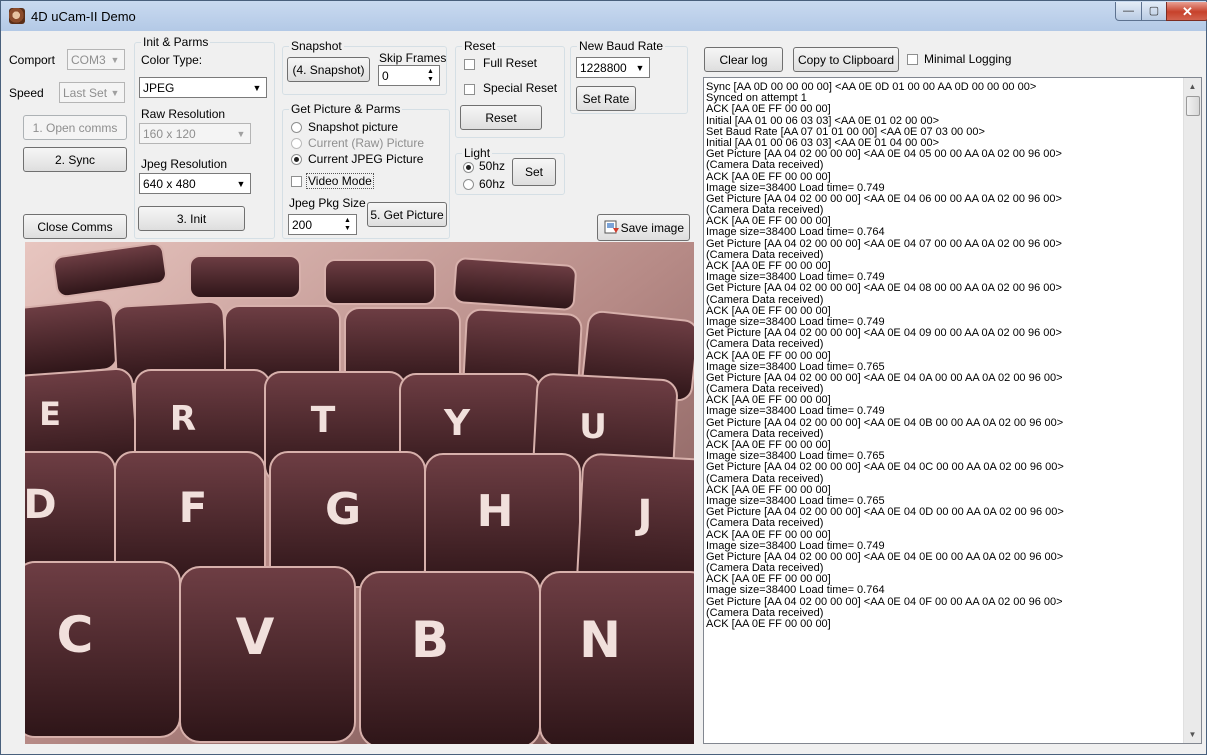 The width and height of the screenshot is (1207, 755). Describe the element at coordinates (191, 218) in the screenshot. I see `init-button: 3. Init` at that location.